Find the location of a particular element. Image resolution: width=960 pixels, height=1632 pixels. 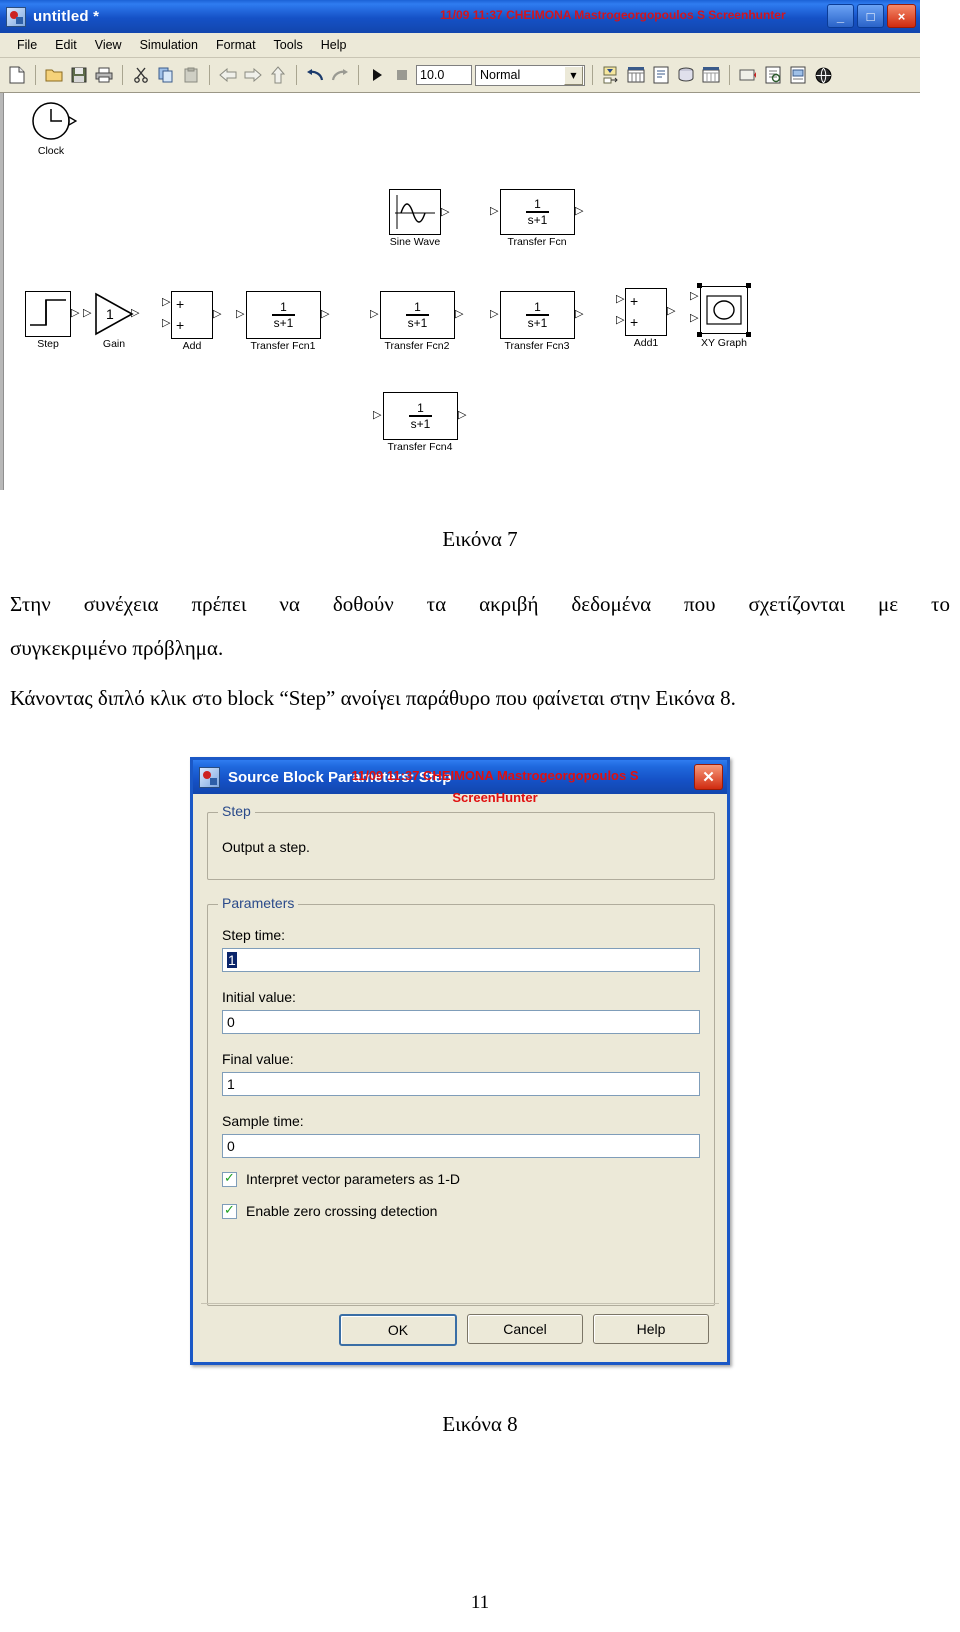

menu-help: Help is located at coordinates (334, 45).